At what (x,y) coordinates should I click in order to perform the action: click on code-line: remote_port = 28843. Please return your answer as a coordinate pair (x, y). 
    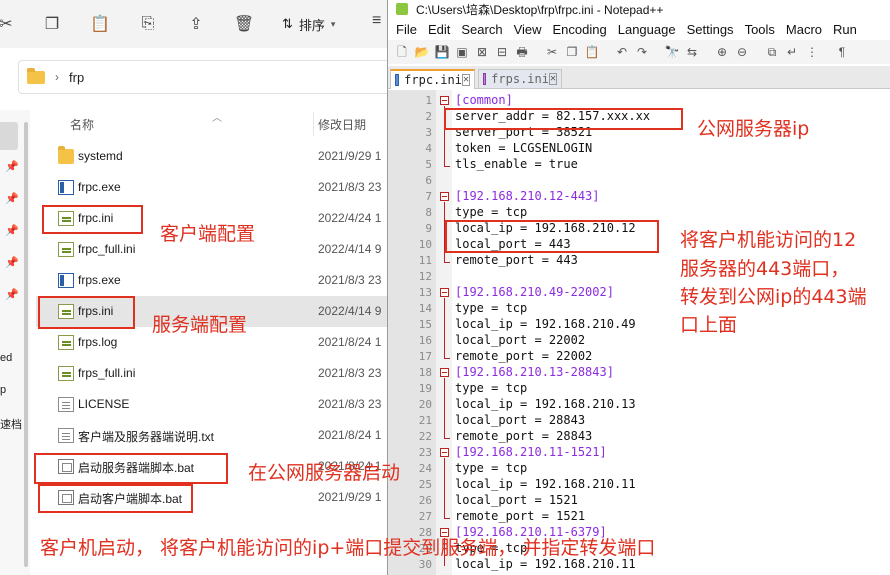
    Looking at the image, I should click on (523, 436).